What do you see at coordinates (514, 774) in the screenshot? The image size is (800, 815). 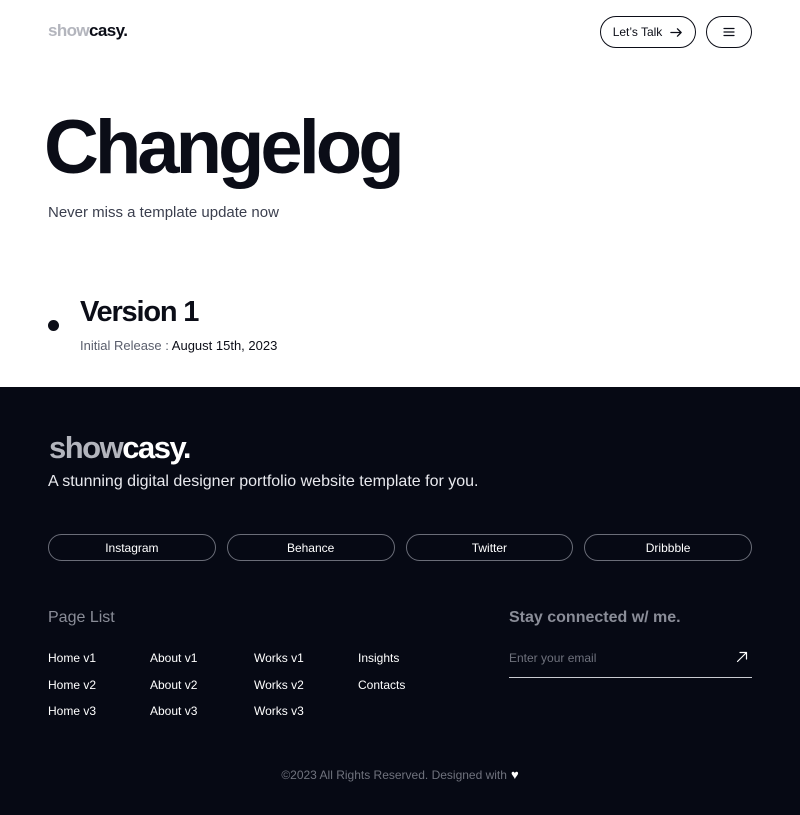 I see `heart-icon: ♥` at bounding box center [514, 774].